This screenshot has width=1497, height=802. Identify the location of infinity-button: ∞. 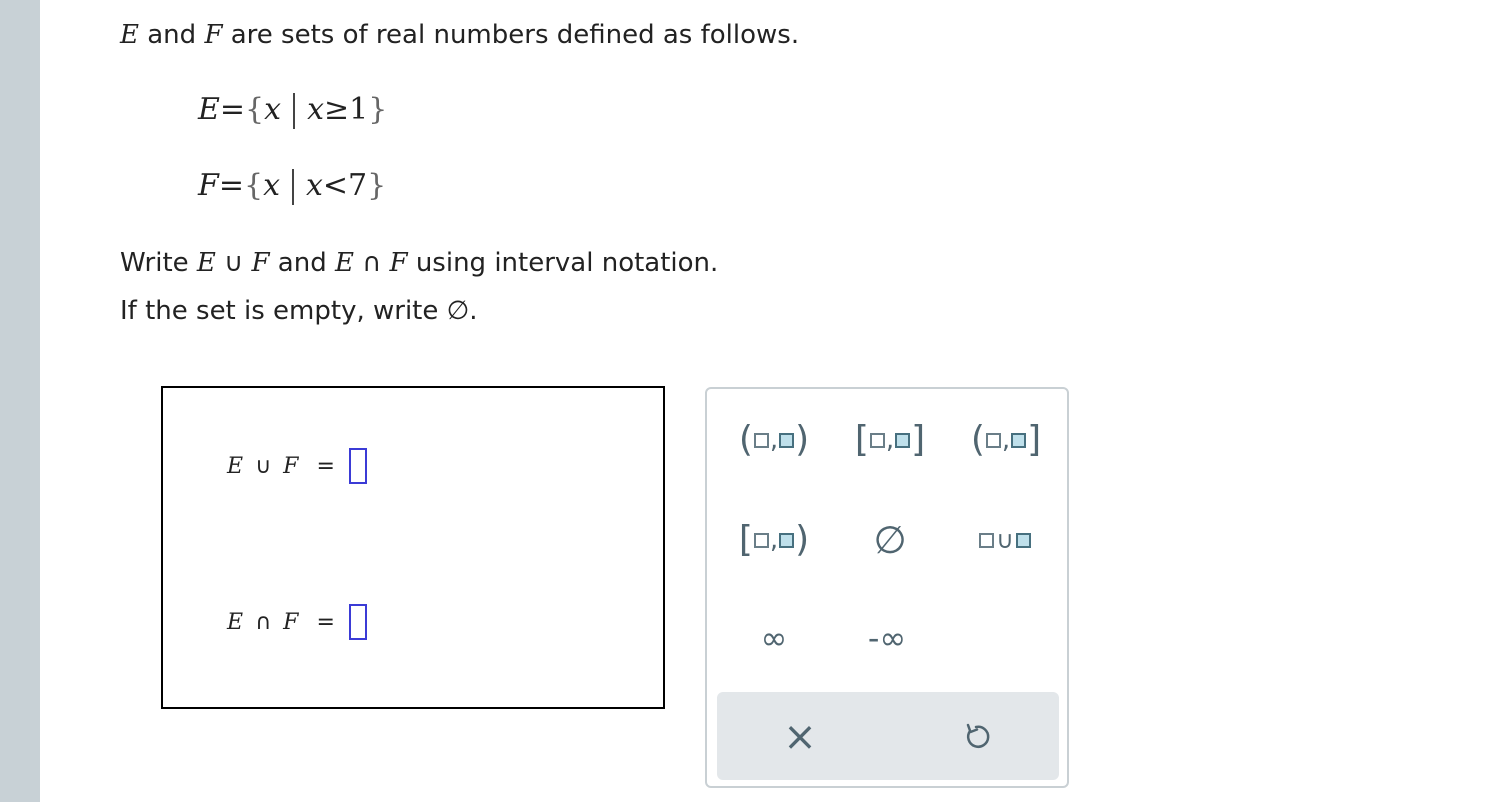
(774, 638).